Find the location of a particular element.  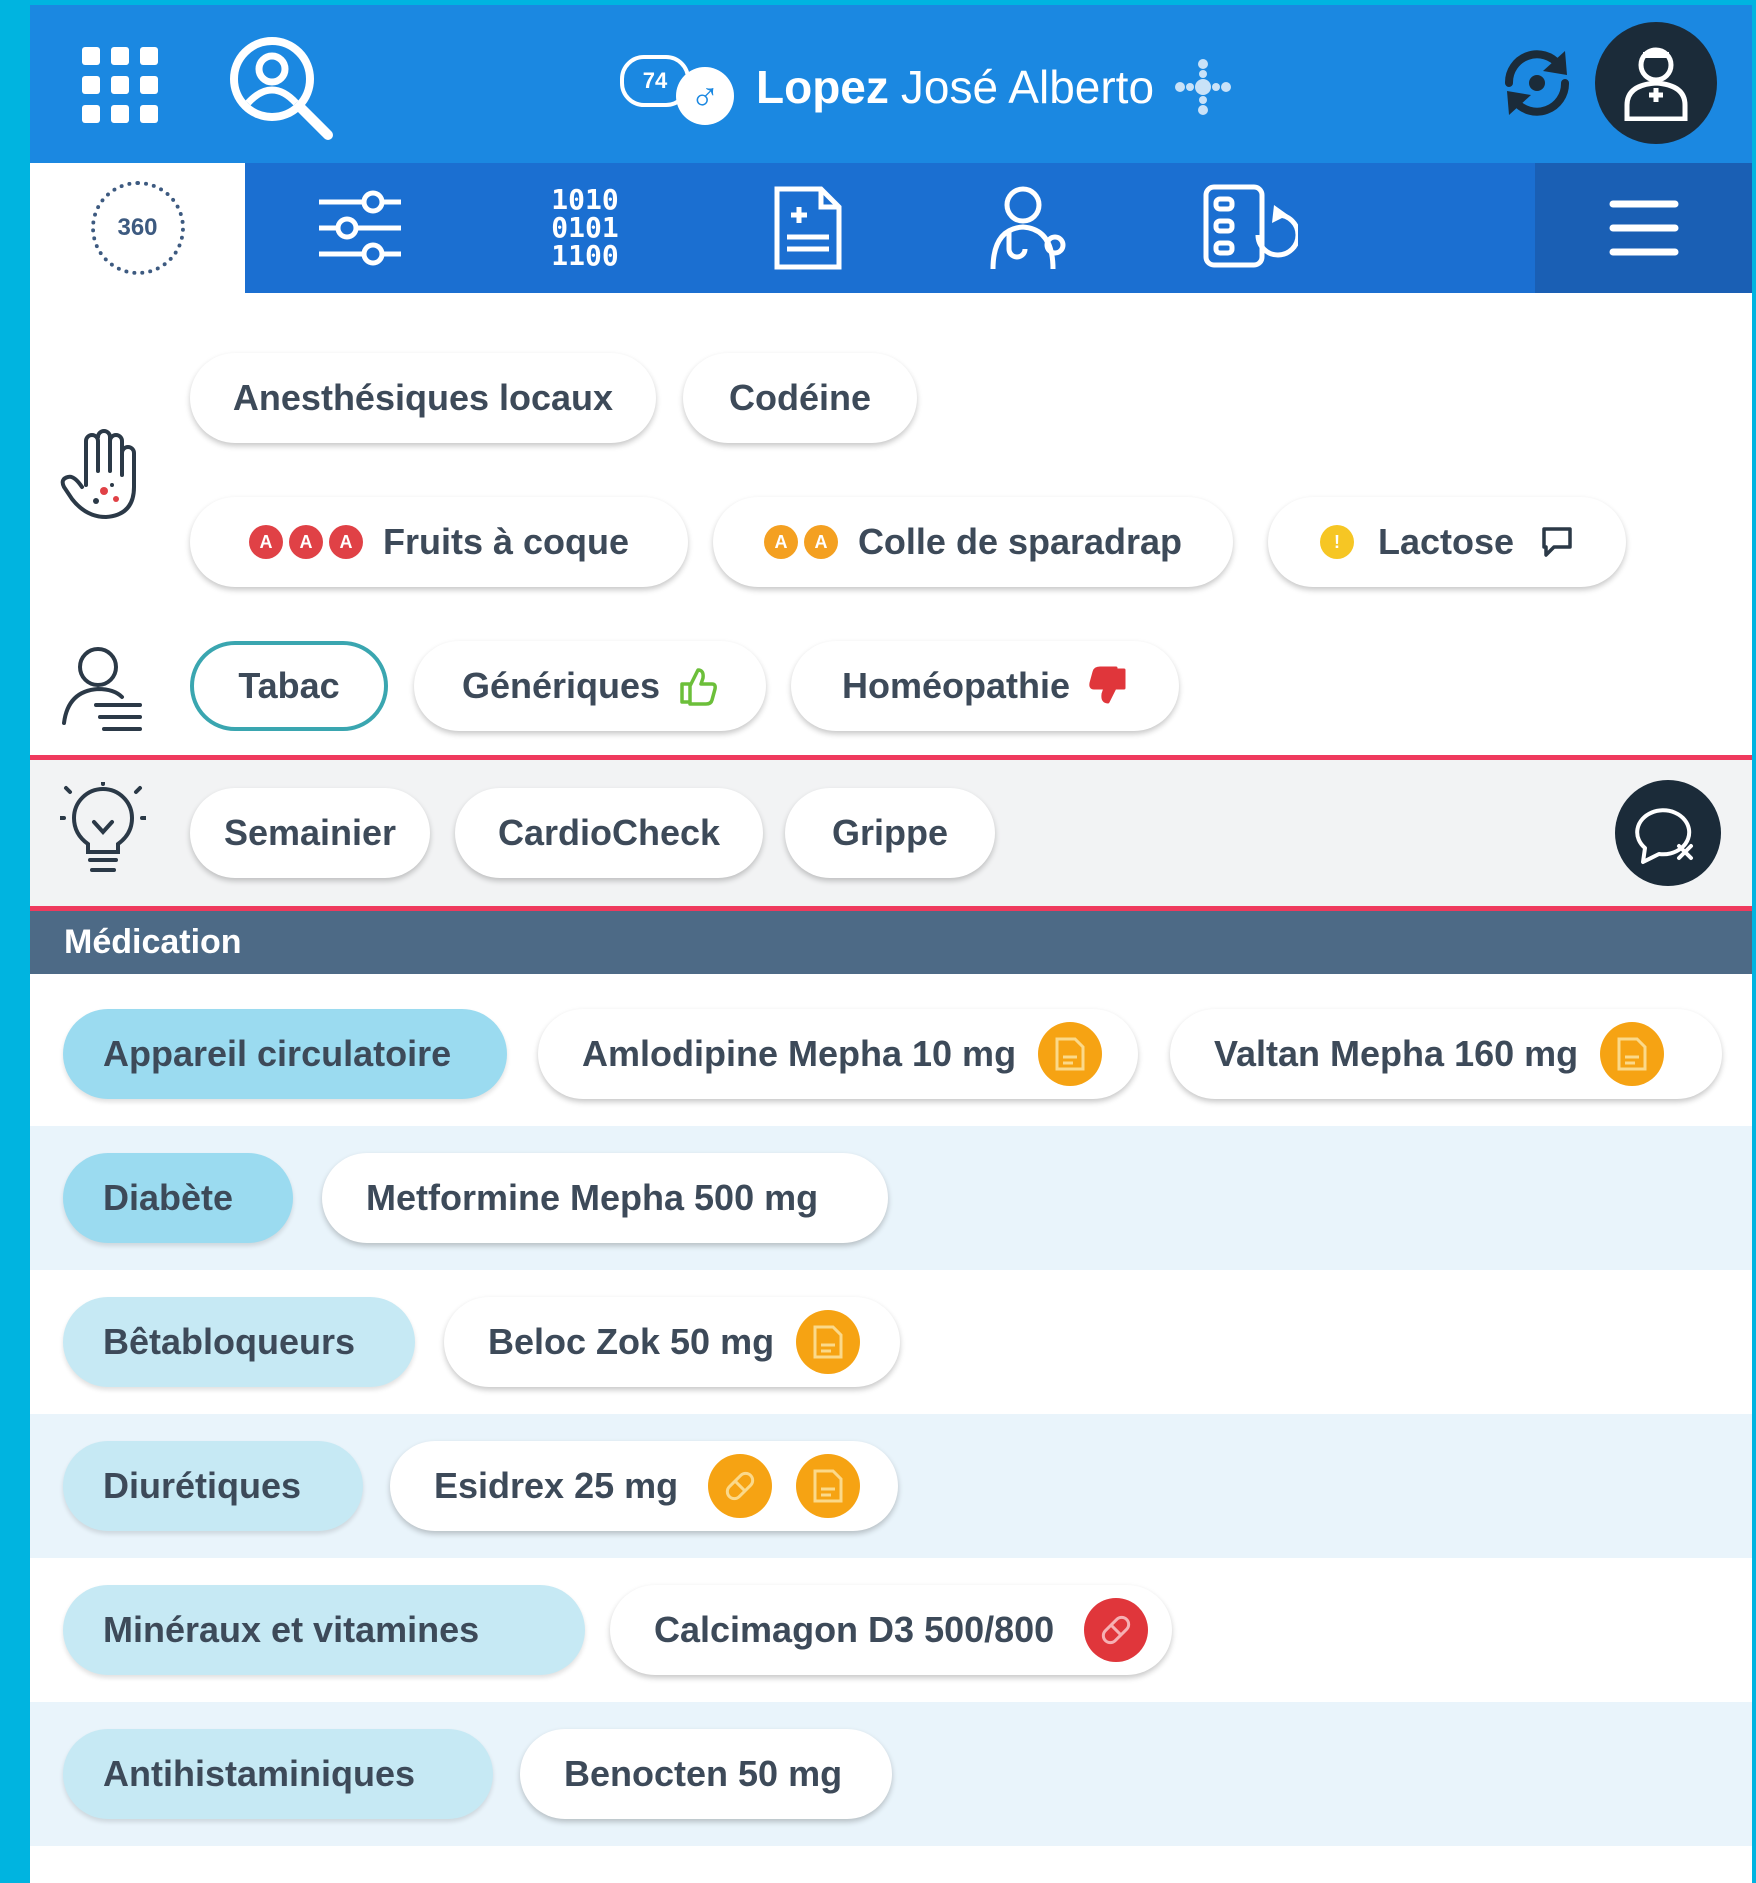

allergy-label: Colle de sparadrap is located at coordinates (1020, 541).